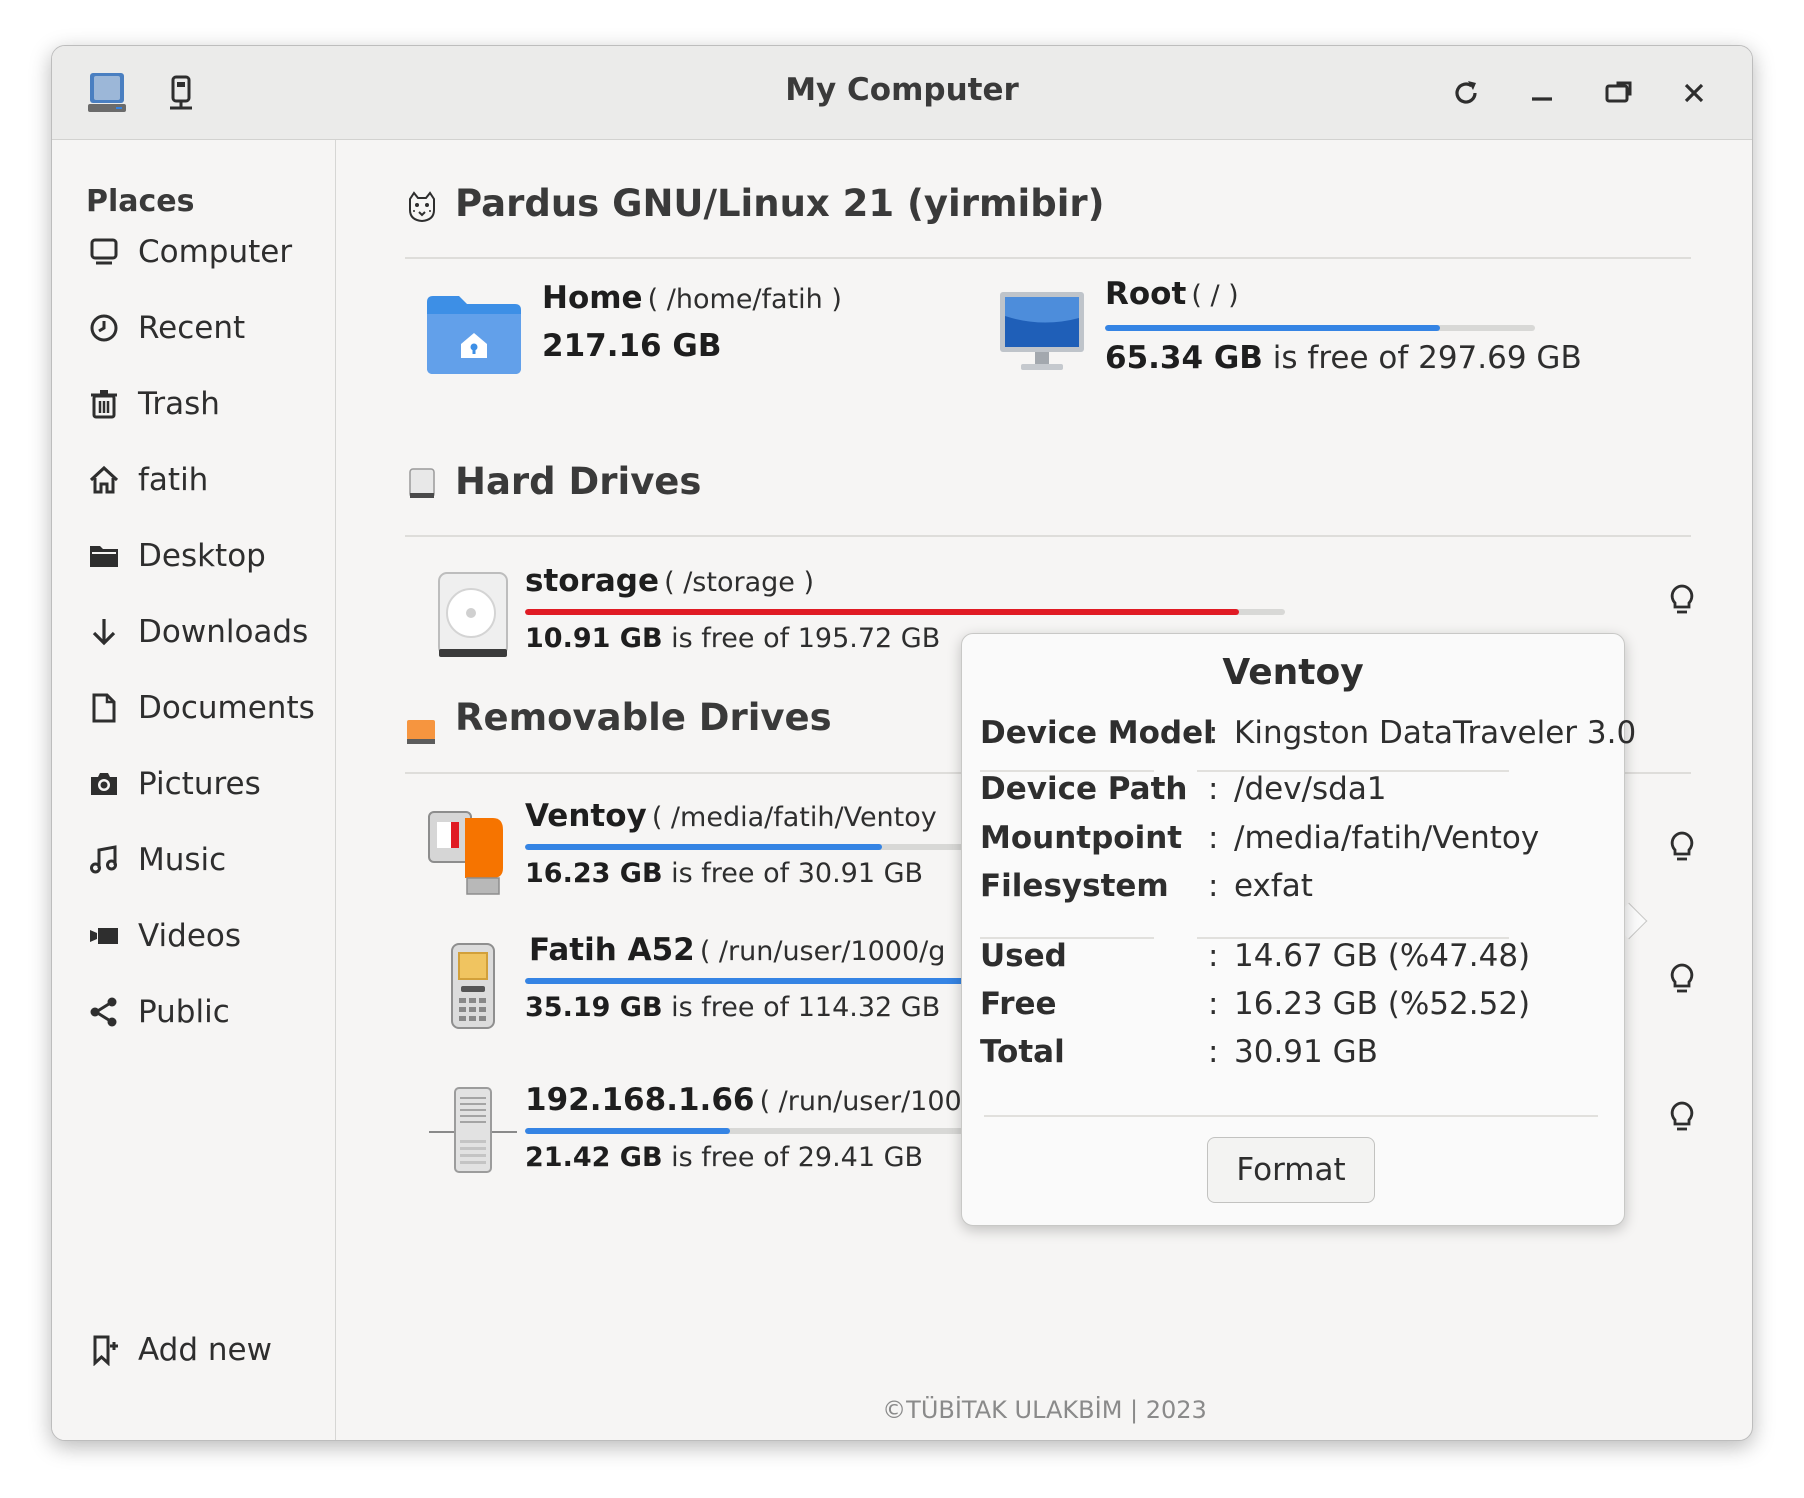 The width and height of the screenshot is (1804, 1498). What do you see at coordinates (594, 1157) in the screenshot?
I see `drive-free-amount: 21.42 GB` at bounding box center [594, 1157].